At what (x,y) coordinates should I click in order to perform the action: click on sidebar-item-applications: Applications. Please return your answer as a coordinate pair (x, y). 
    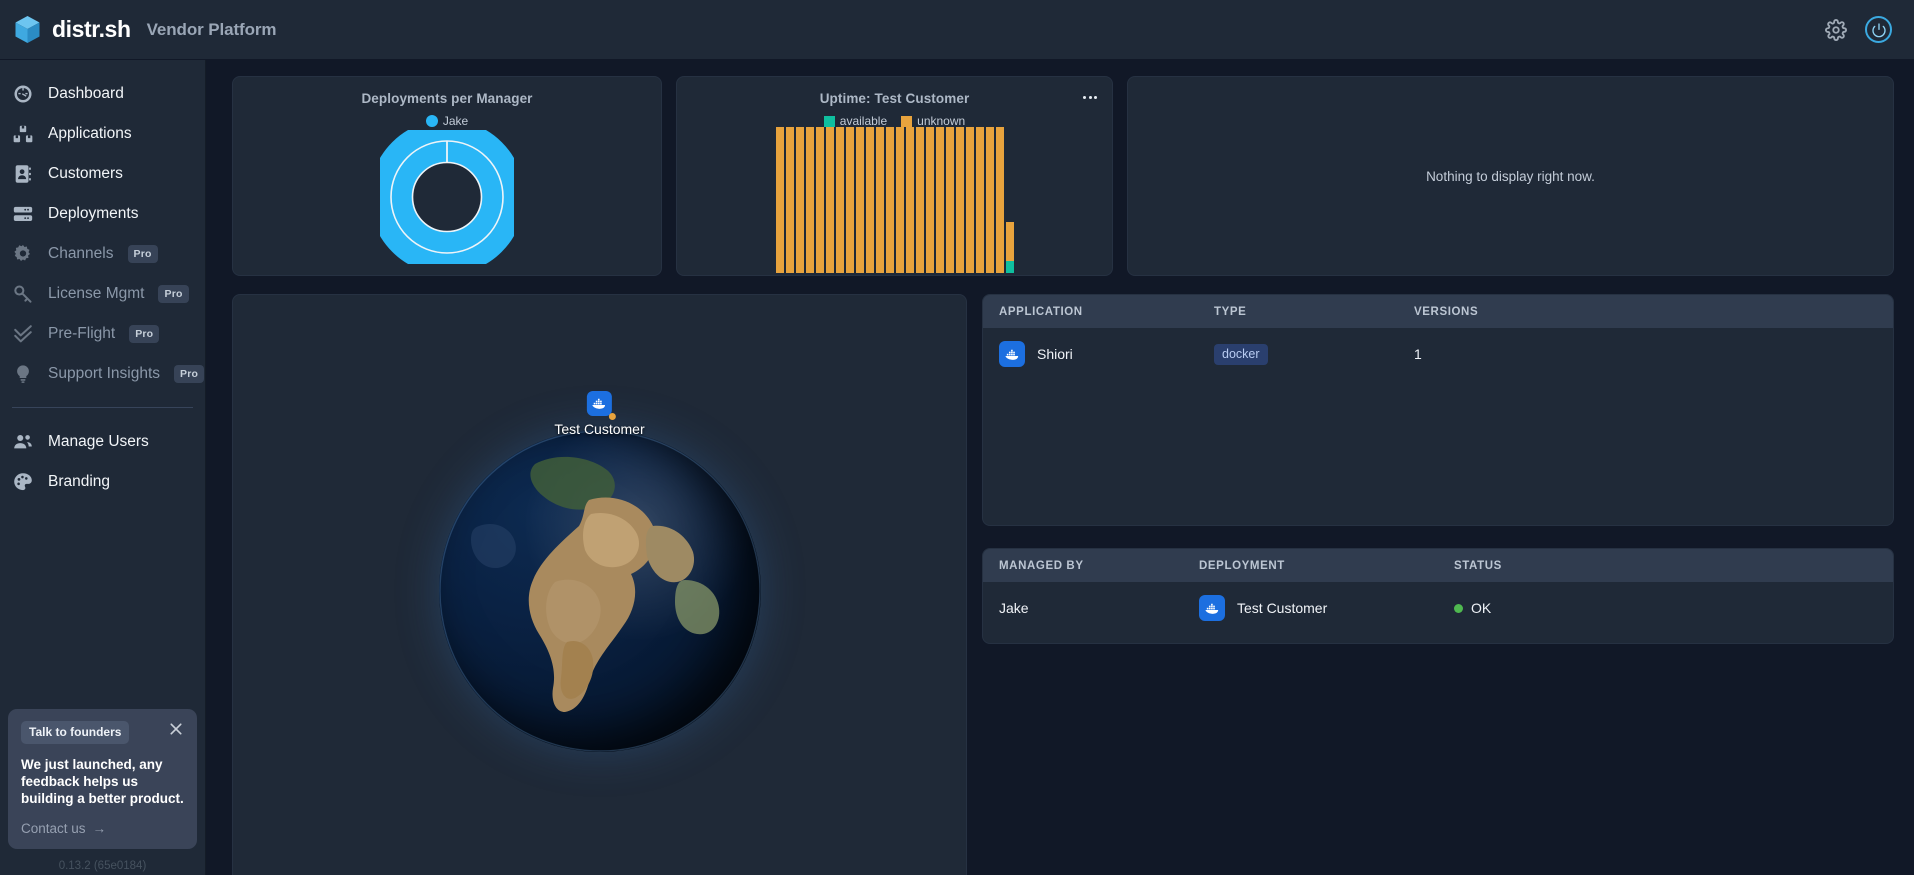
    Looking at the image, I should click on (102, 134).